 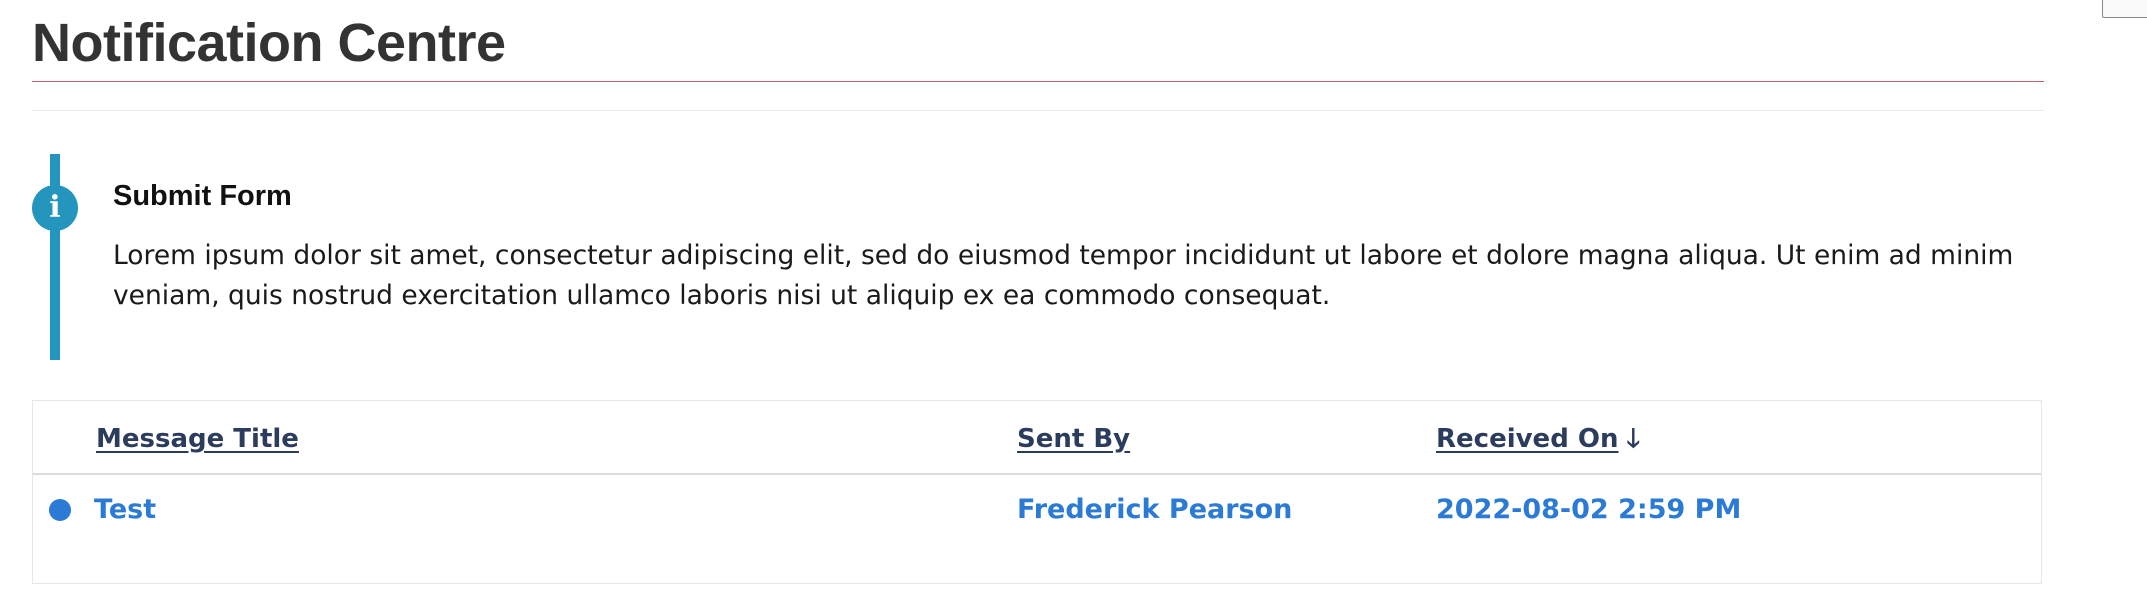 I want to click on section-divider, so click(x=1038, y=110).